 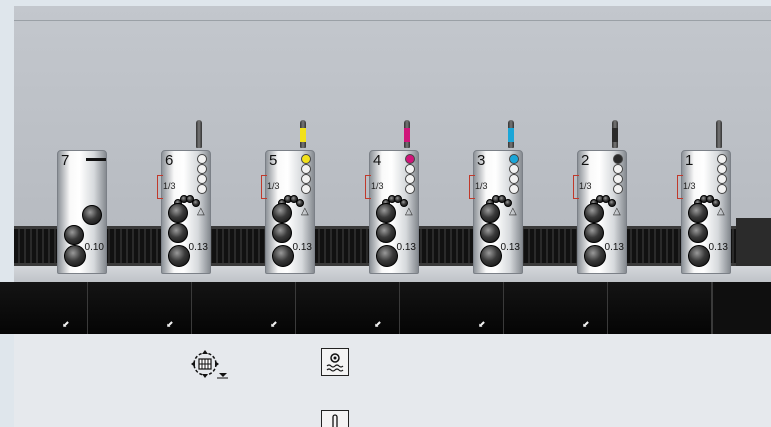 I want to click on unit-number: 6, so click(x=169, y=160).